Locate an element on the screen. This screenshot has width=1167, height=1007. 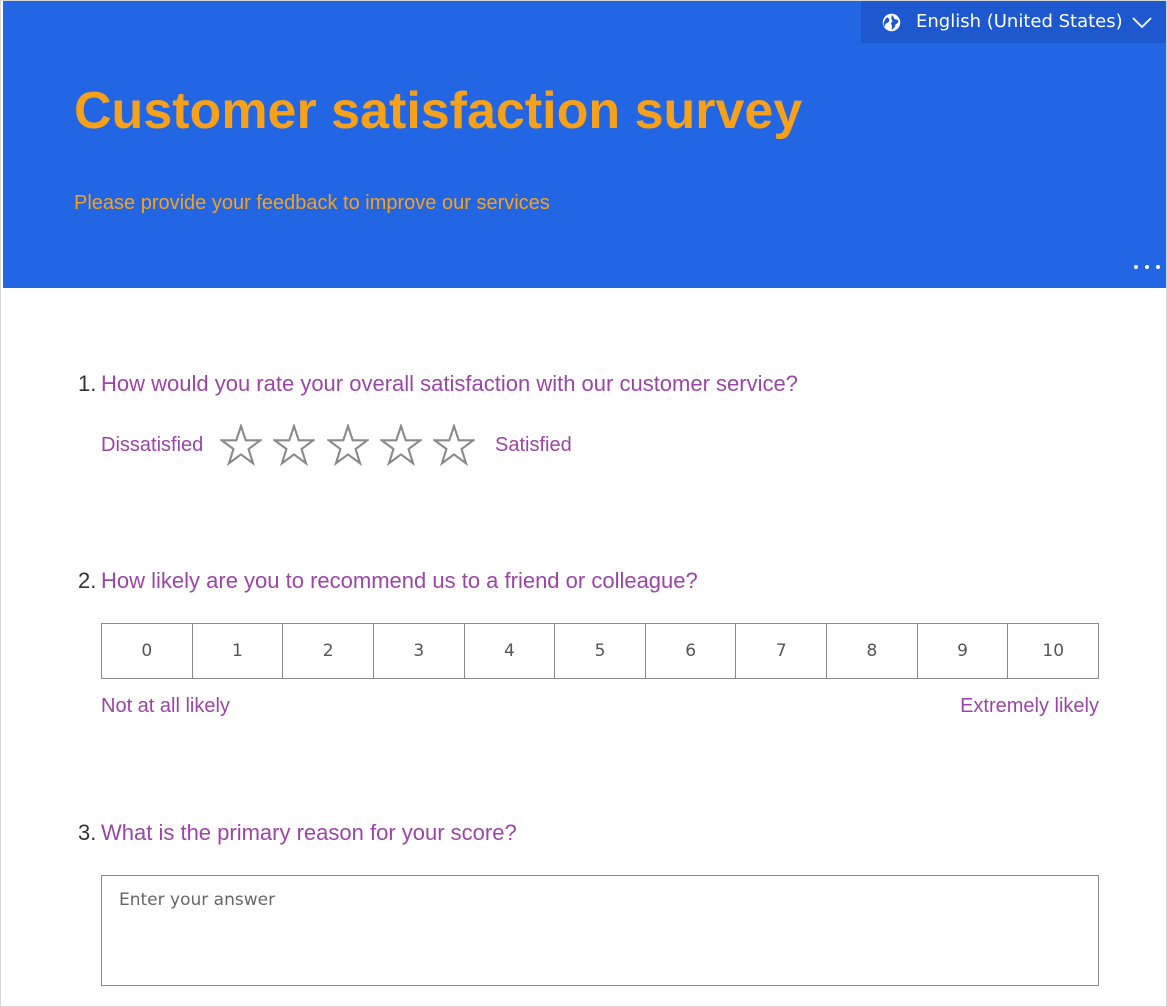
chevron-down-icon is located at coordinates (1142, 23).